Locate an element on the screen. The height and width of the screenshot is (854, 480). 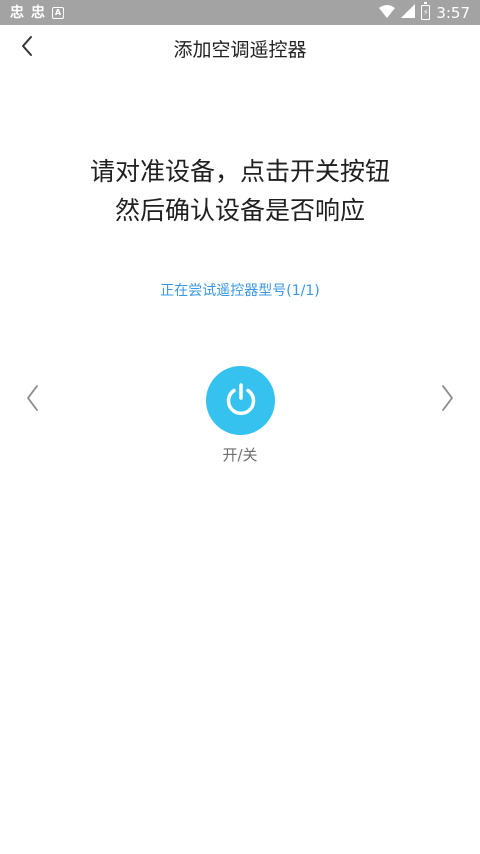
power-button-label: 开/关 is located at coordinates (240, 455).